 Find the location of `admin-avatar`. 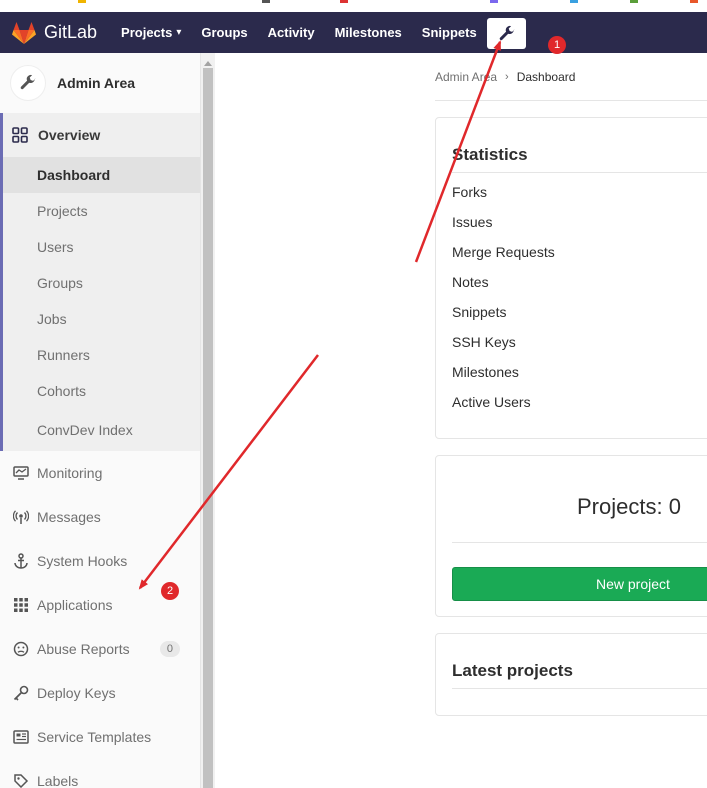

admin-avatar is located at coordinates (28, 83).